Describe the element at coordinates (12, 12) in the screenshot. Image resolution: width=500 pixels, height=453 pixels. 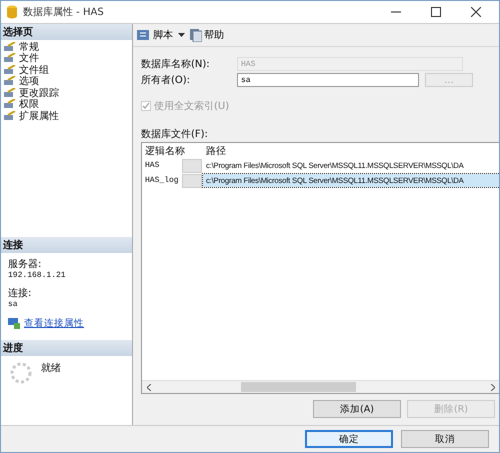
I see `database-icon` at that location.